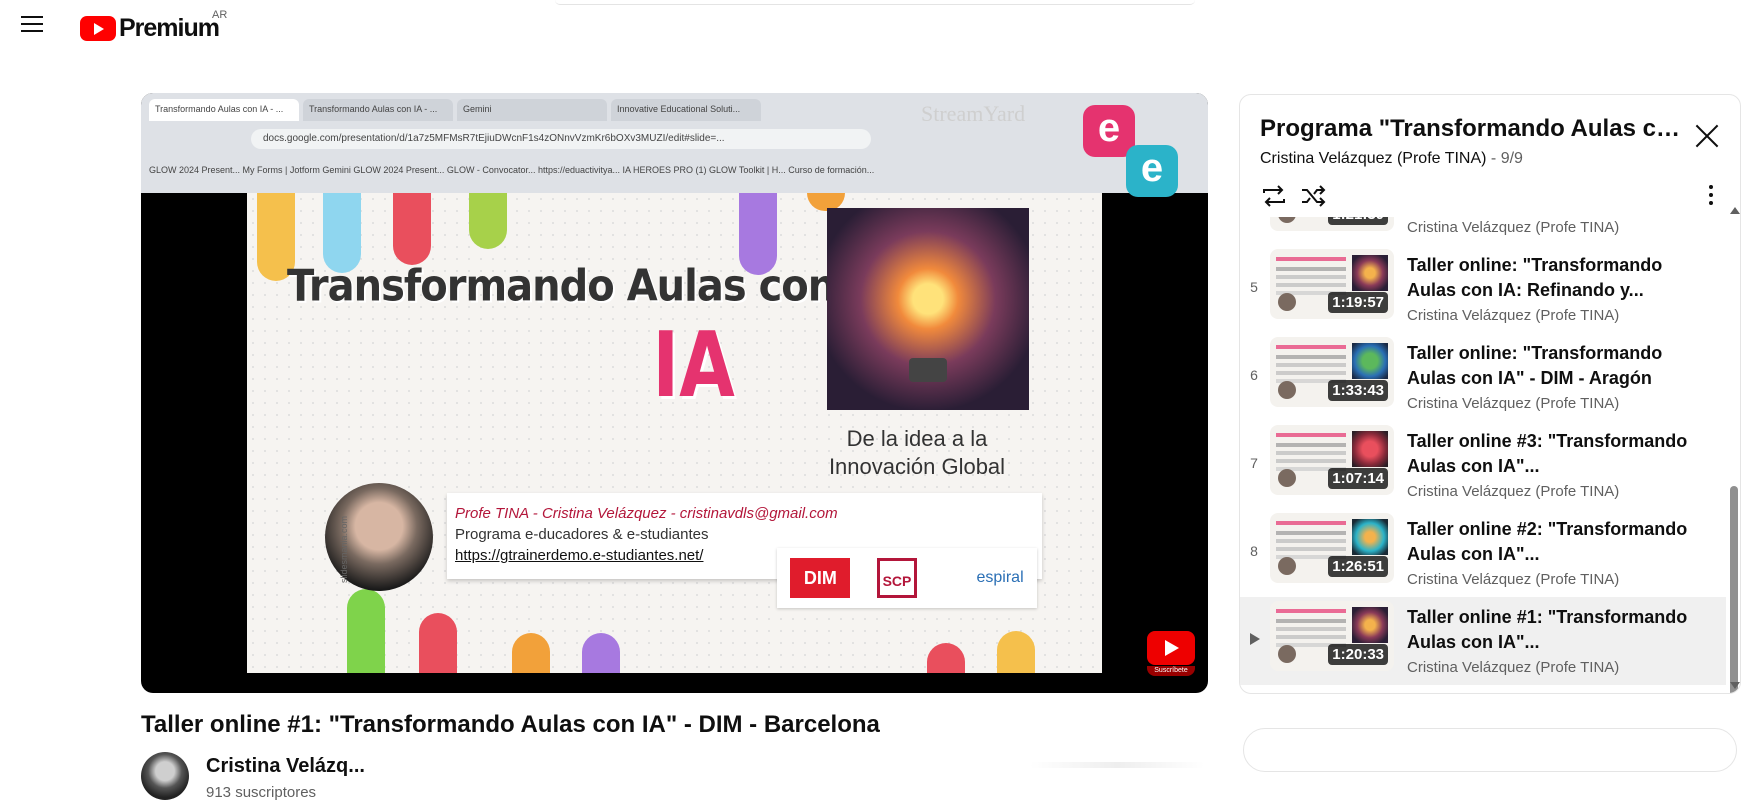 The image size is (1741, 812). What do you see at coordinates (1734, 589) in the screenshot?
I see `scroll-thumb` at bounding box center [1734, 589].